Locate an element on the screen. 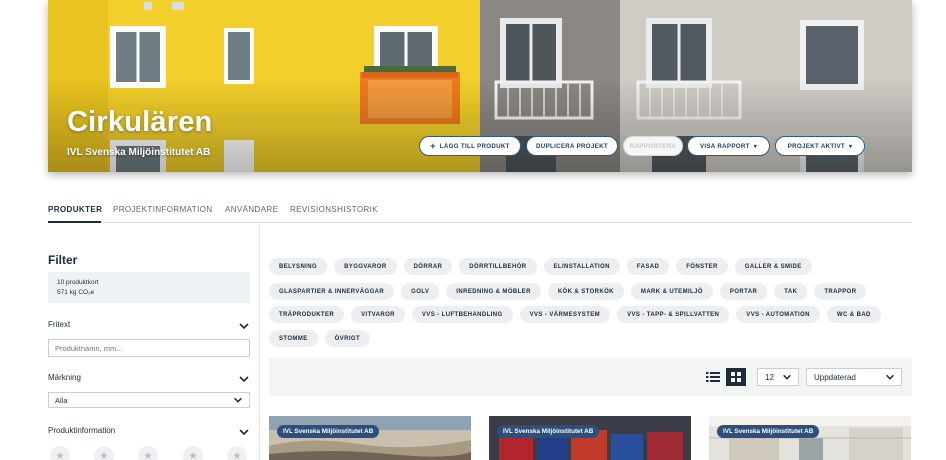 Image resolution: width=946 pixels, height=460 pixels. category-chip: TAK is located at coordinates (791, 291).